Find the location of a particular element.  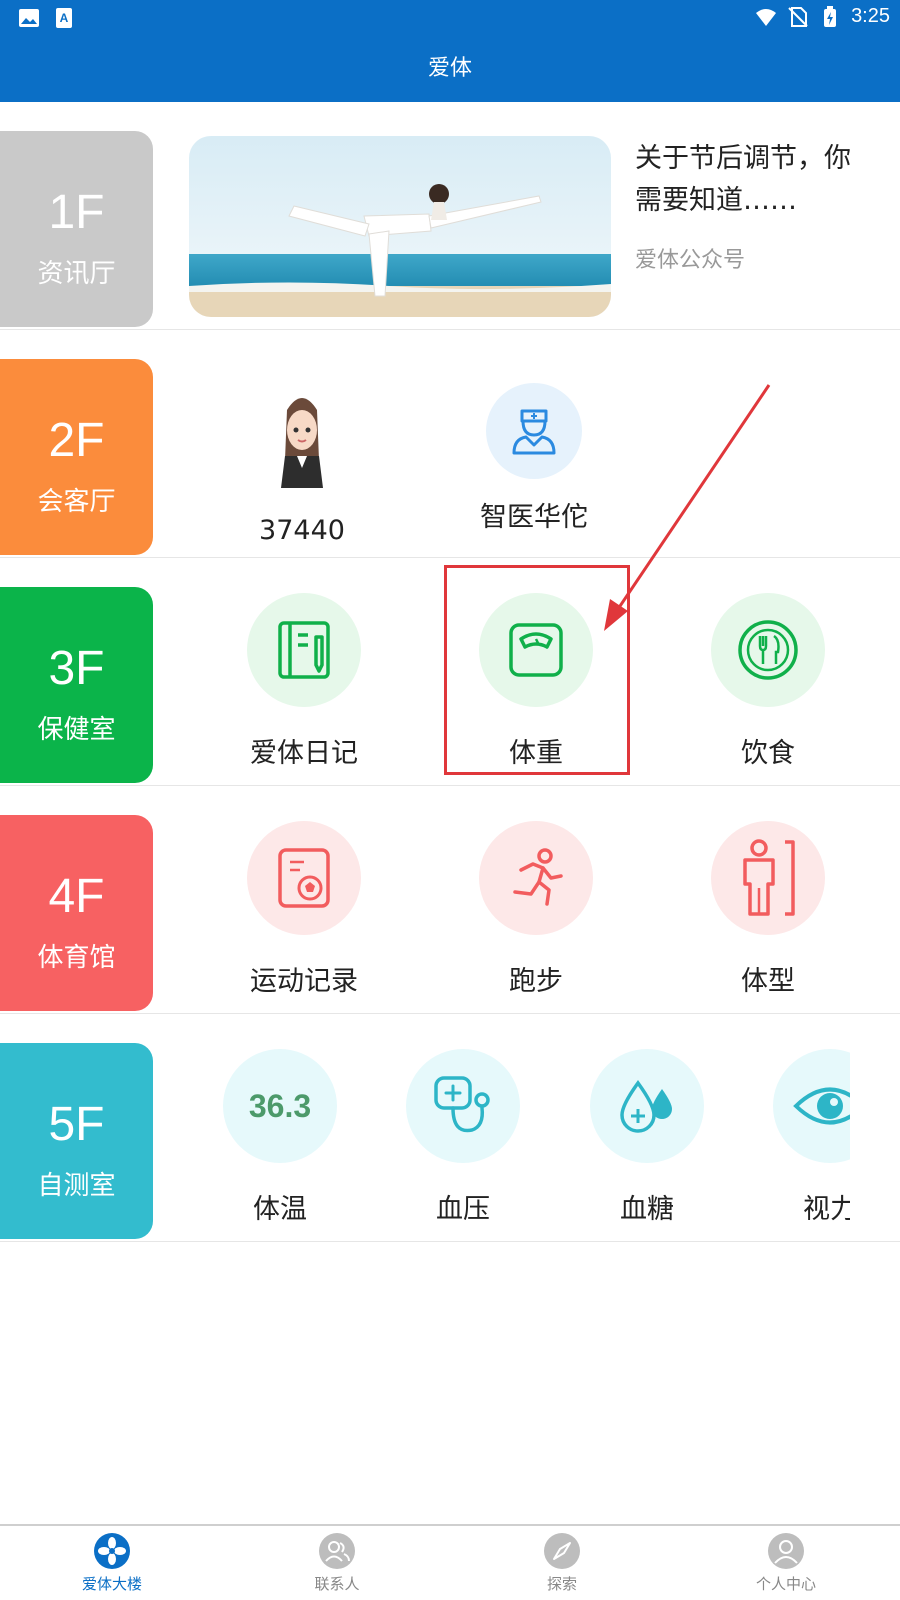

body-shape-icon is located at coordinates (769, 877).